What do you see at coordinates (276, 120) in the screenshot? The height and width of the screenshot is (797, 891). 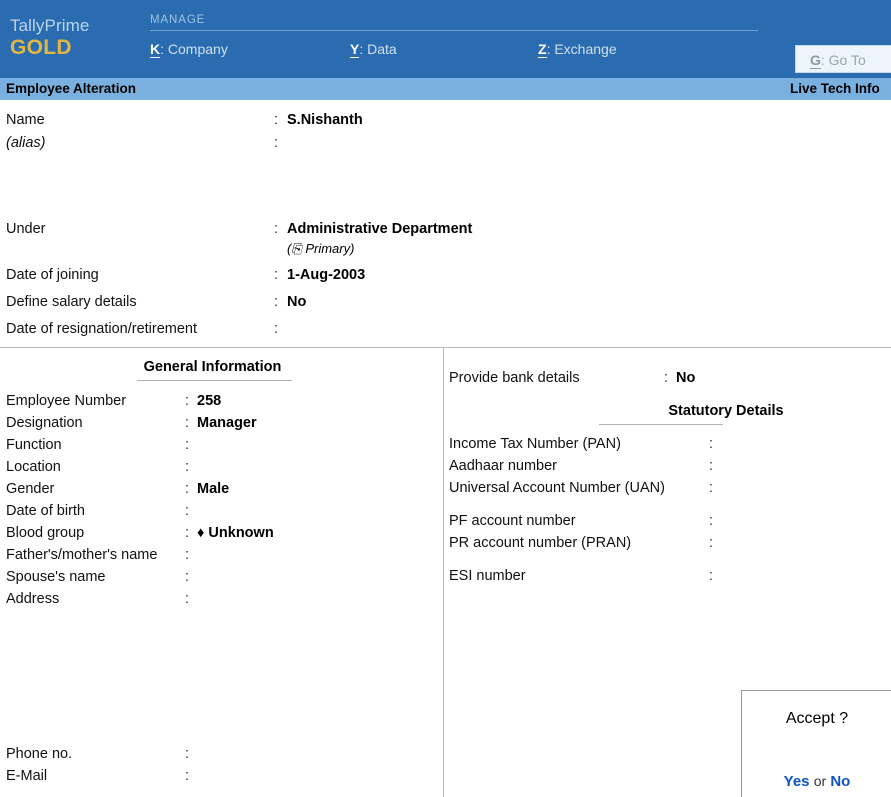 I see `field-colon-name: :` at bounding box center [276, 120].